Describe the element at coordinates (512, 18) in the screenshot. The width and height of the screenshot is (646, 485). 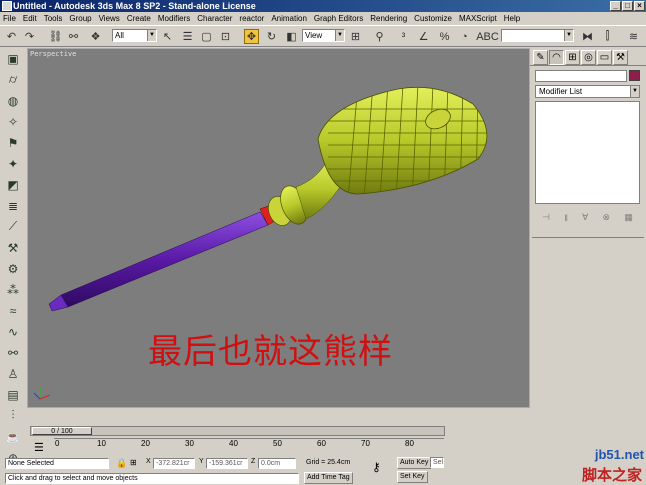
I see `menu-help: Help` at that location.